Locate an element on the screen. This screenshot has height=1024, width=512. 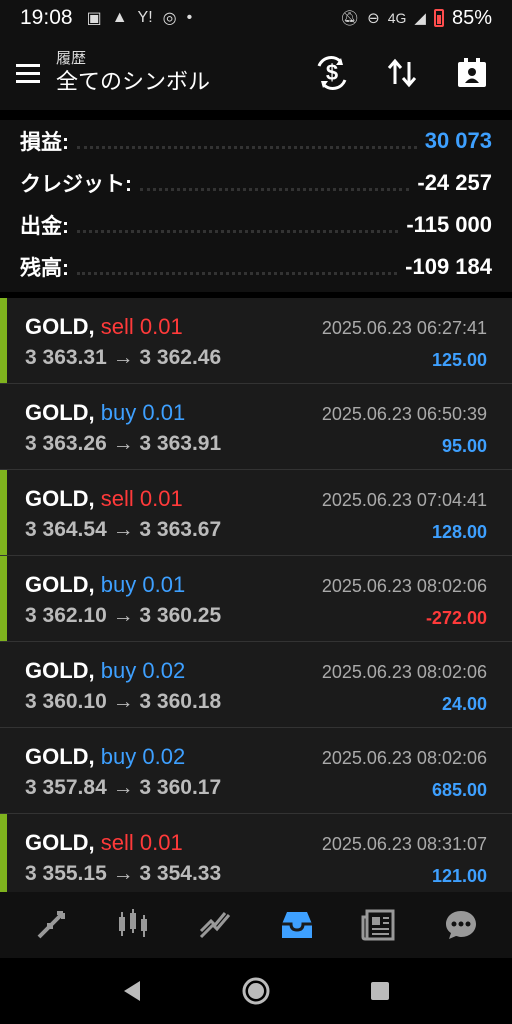
warning-icon: ▲ is located at coordinates (119, 17).